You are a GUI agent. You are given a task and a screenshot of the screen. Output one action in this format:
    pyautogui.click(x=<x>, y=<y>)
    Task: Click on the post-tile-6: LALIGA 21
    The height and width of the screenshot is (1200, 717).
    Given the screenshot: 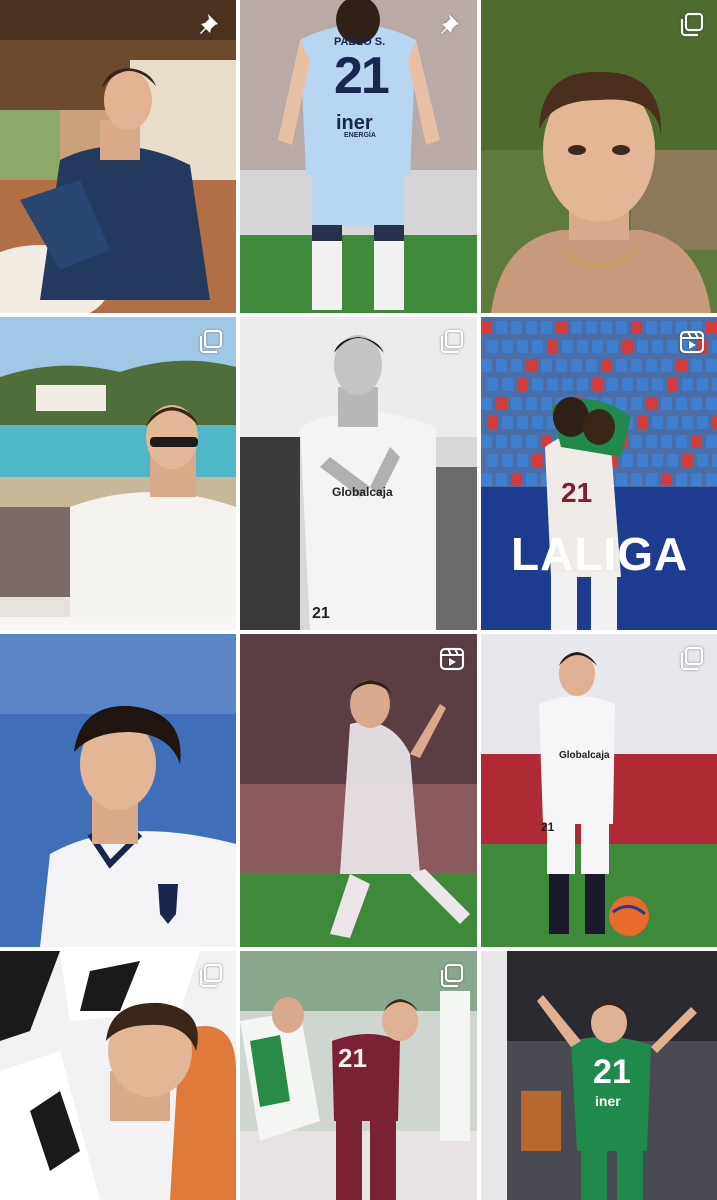 What is the action you would take?
    pyautogui.click(x=599, y=473)
    